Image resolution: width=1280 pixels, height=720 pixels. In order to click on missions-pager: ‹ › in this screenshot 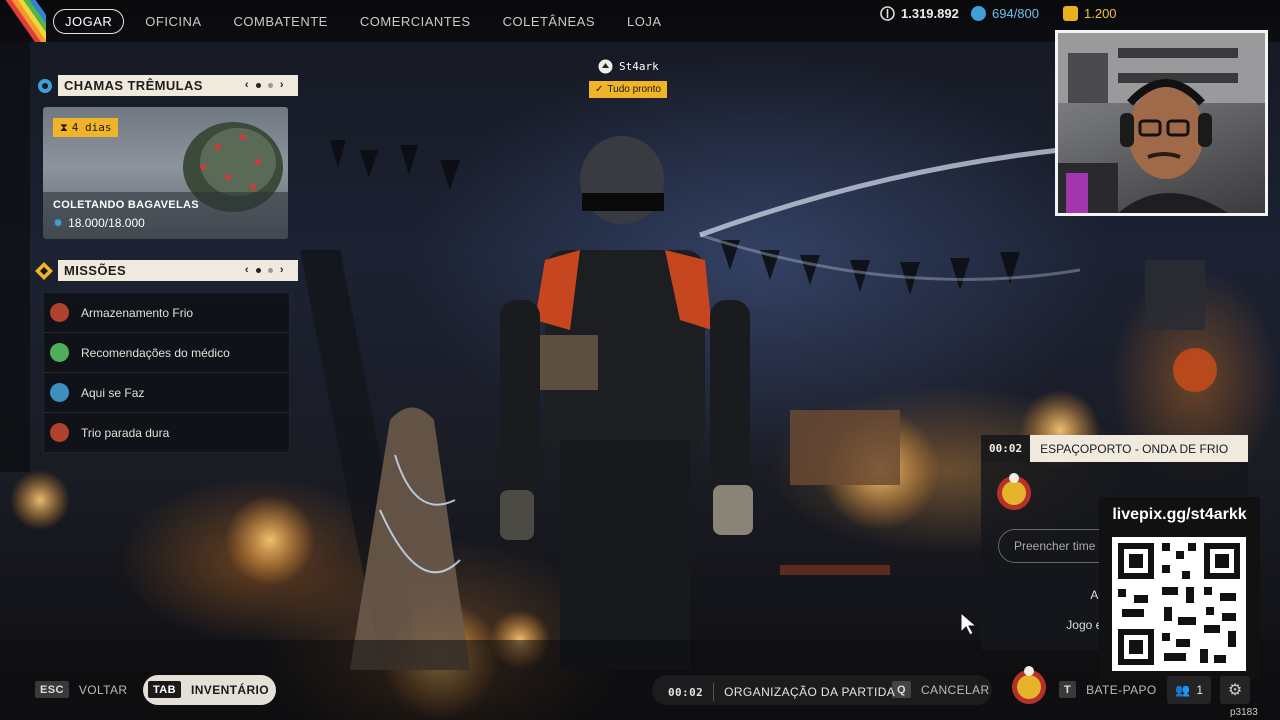, I will do `click(264, 270)`.